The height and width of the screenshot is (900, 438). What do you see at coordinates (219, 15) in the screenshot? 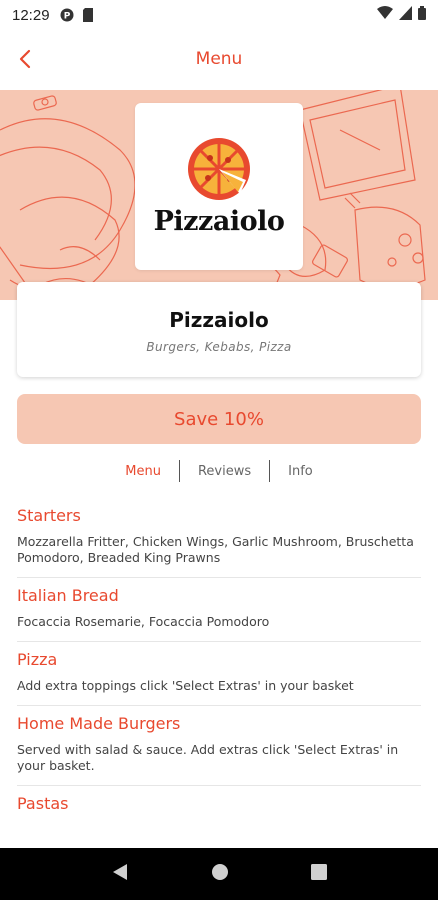
I see `status-bar: 12:29 P` at bounding box center [219, 15].